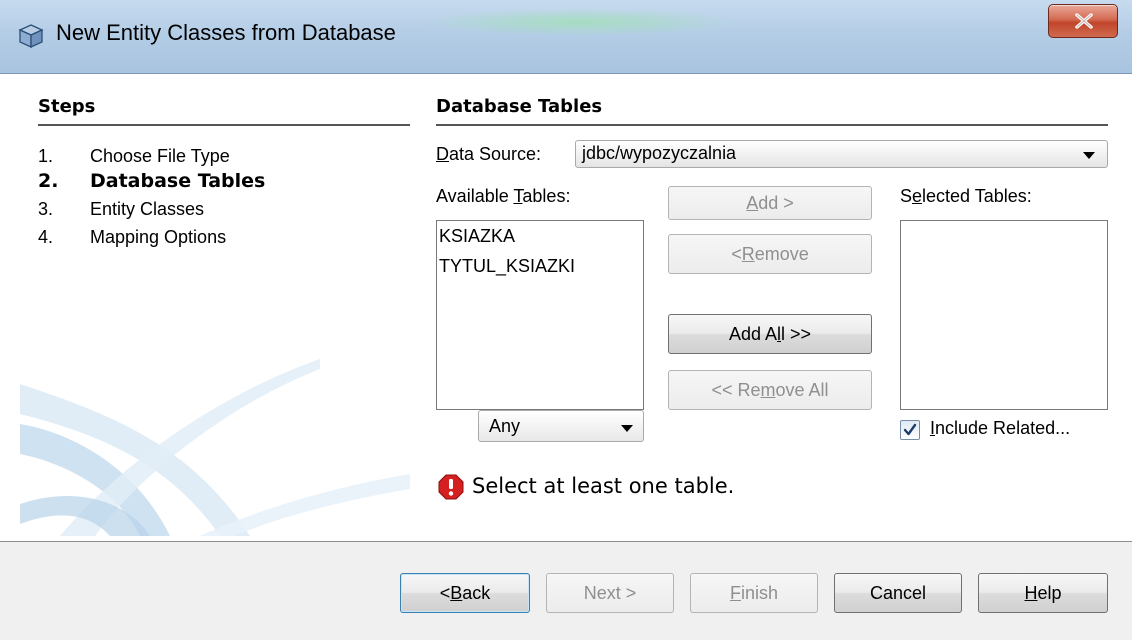  I want to click on section-title: Database Tables, so click(519, 106).